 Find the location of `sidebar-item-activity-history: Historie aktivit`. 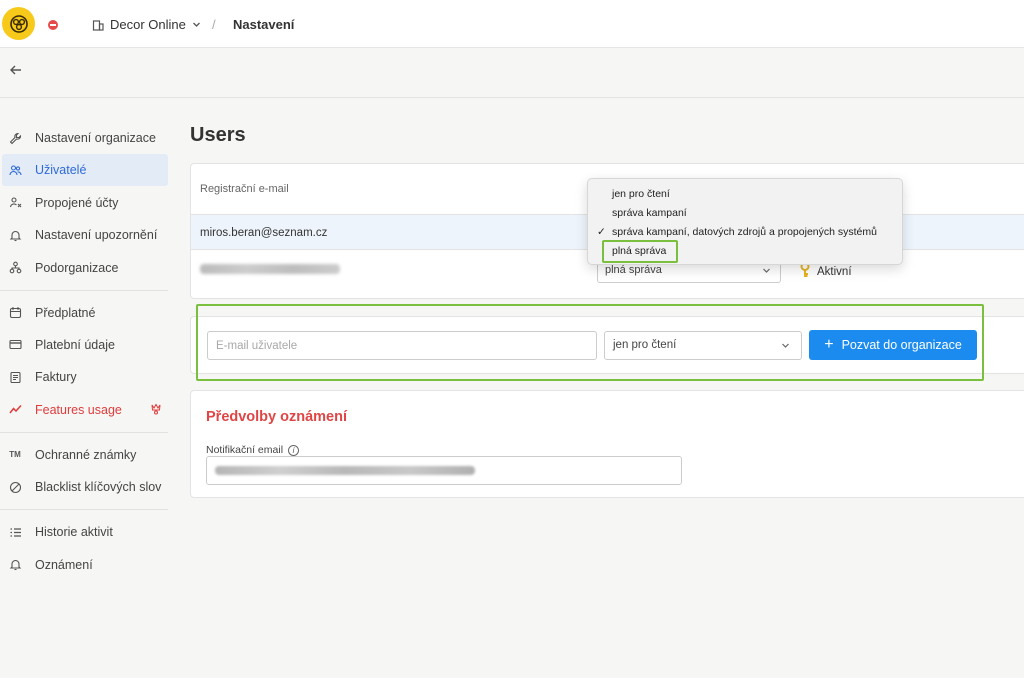

sidebar-item-activity-history: Historie aktivit is located at coordinates (85, 532).